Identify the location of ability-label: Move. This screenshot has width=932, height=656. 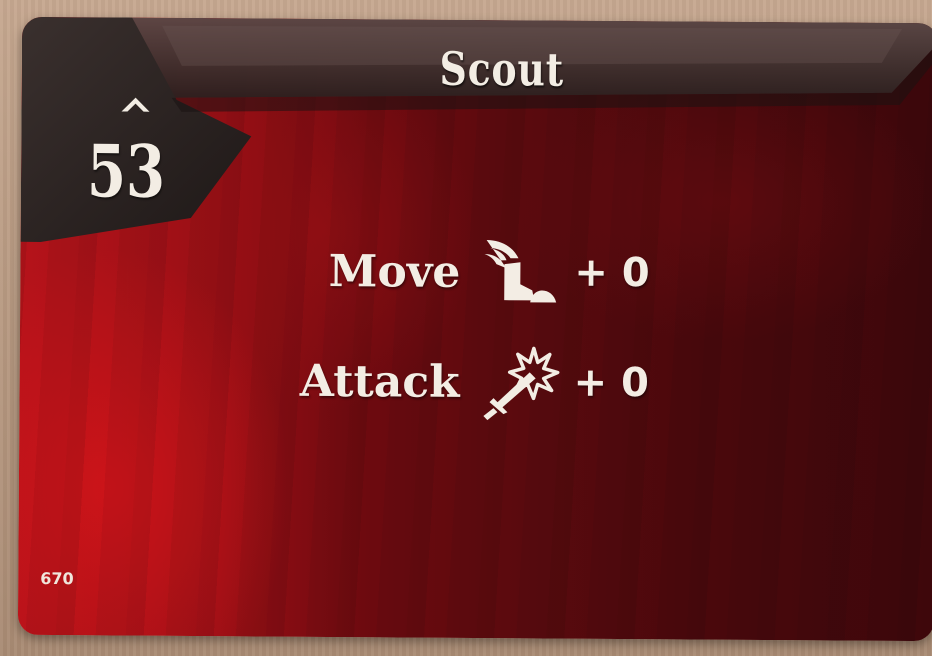
(394, 271).